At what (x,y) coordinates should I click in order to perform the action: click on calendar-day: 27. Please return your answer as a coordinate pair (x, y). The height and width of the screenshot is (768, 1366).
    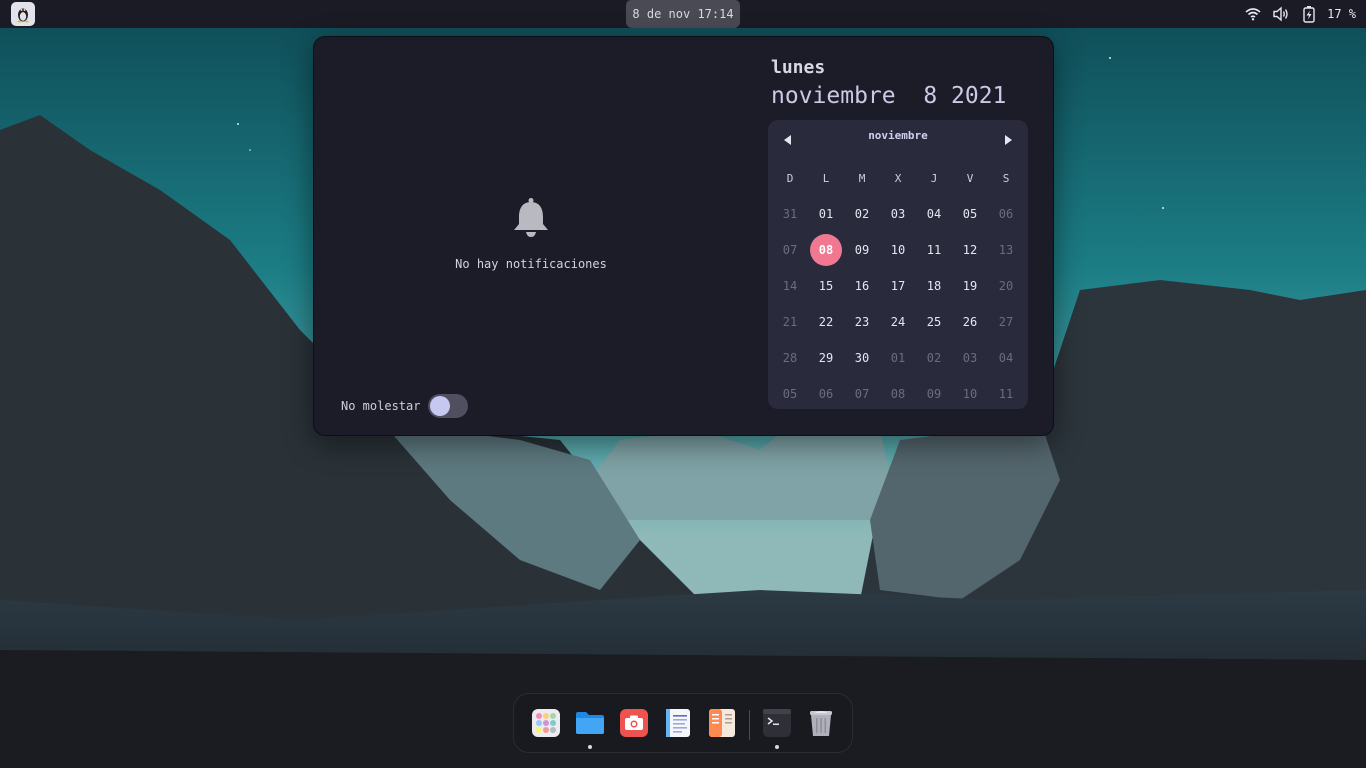
    Looking at the image, I should click on (1006, 322).